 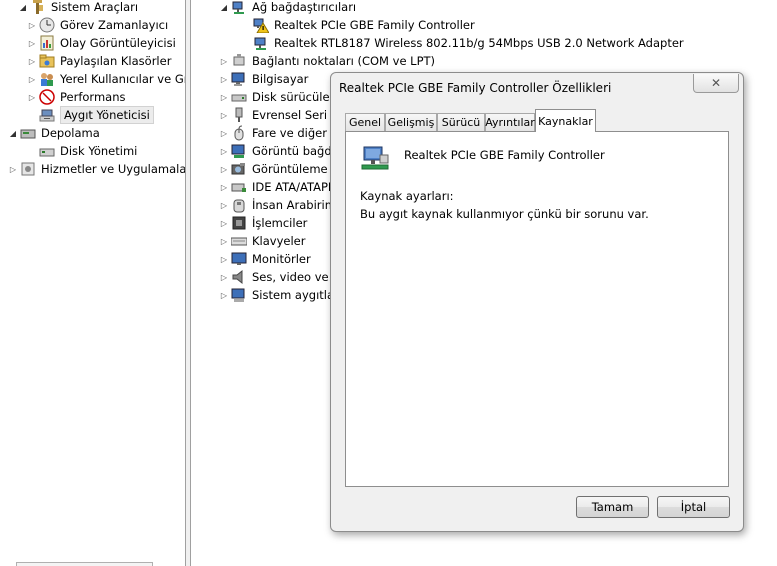 What do you see at coordinates (239, 133) in the screenshot?
I see `mouse-icon` at bounding box center [239, 133].